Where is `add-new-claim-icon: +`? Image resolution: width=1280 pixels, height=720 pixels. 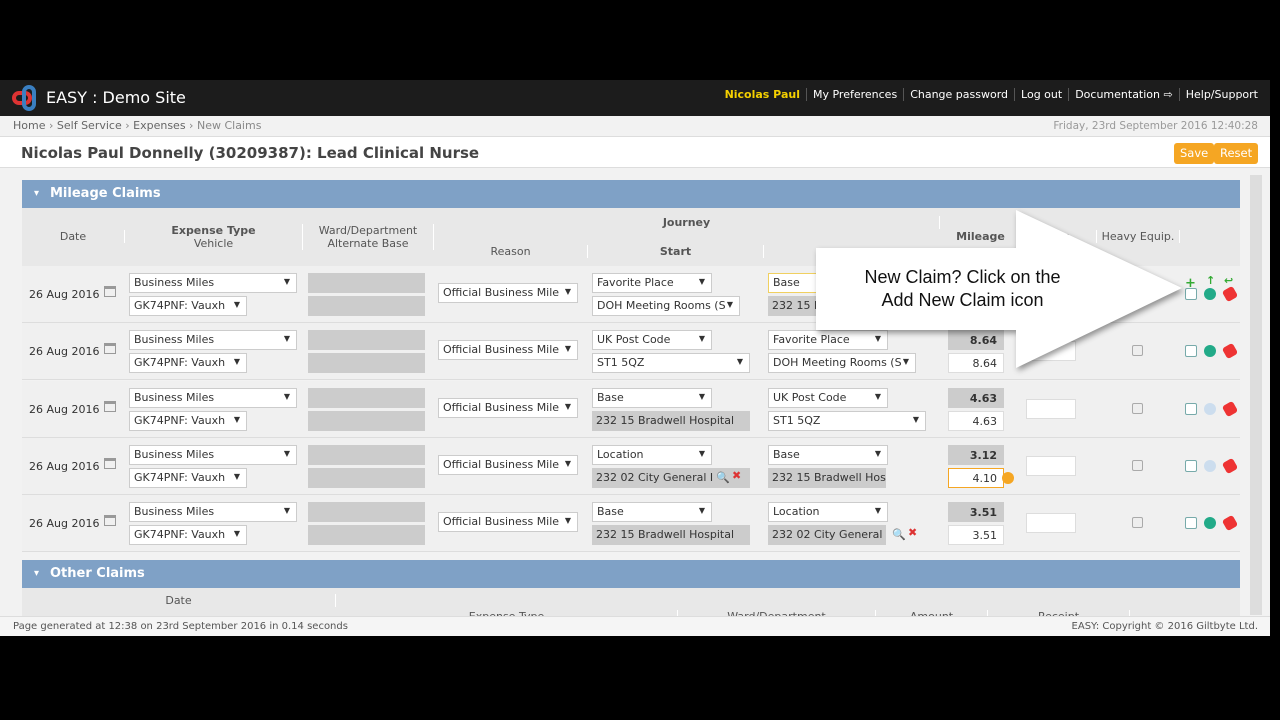
add-new-claim-icon: + is located at coordinates (1190, 283).